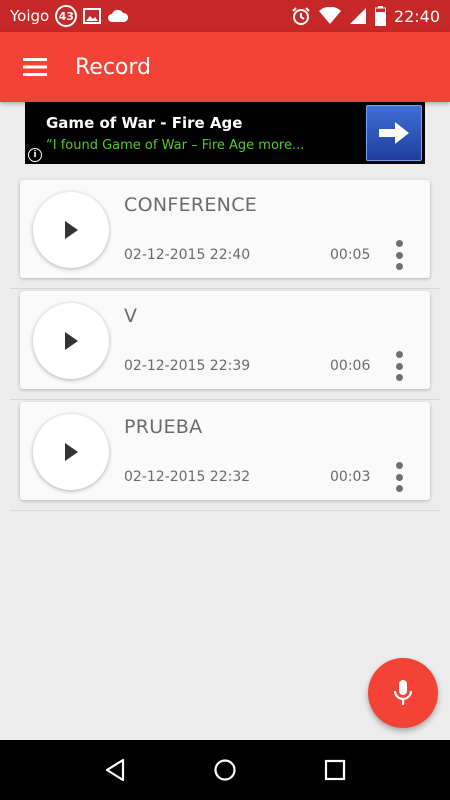 The image size is (450, 800). I want to click on recording-duration: 00:03, so click(350, 477).